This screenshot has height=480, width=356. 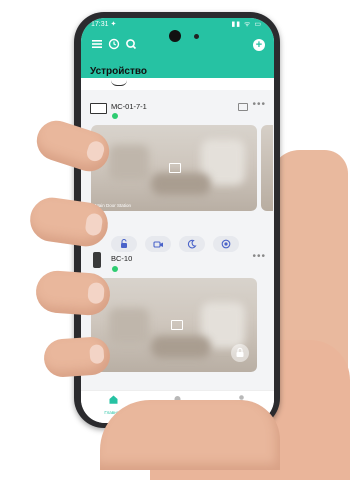 What do you see at coordinates (124, 244) in the screenshot?
I see `door-unlock-icon` at bounding box center [124, 244].